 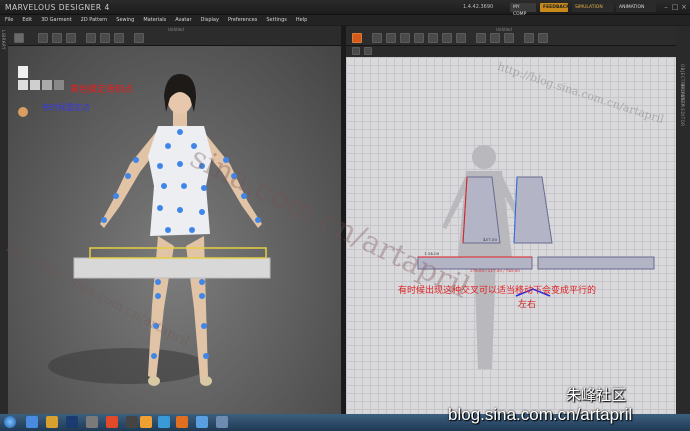 What do you see at coordinates (666, 7) in the screenshot?
I see `minimize-icon: –` at bounding box center [666, 7].